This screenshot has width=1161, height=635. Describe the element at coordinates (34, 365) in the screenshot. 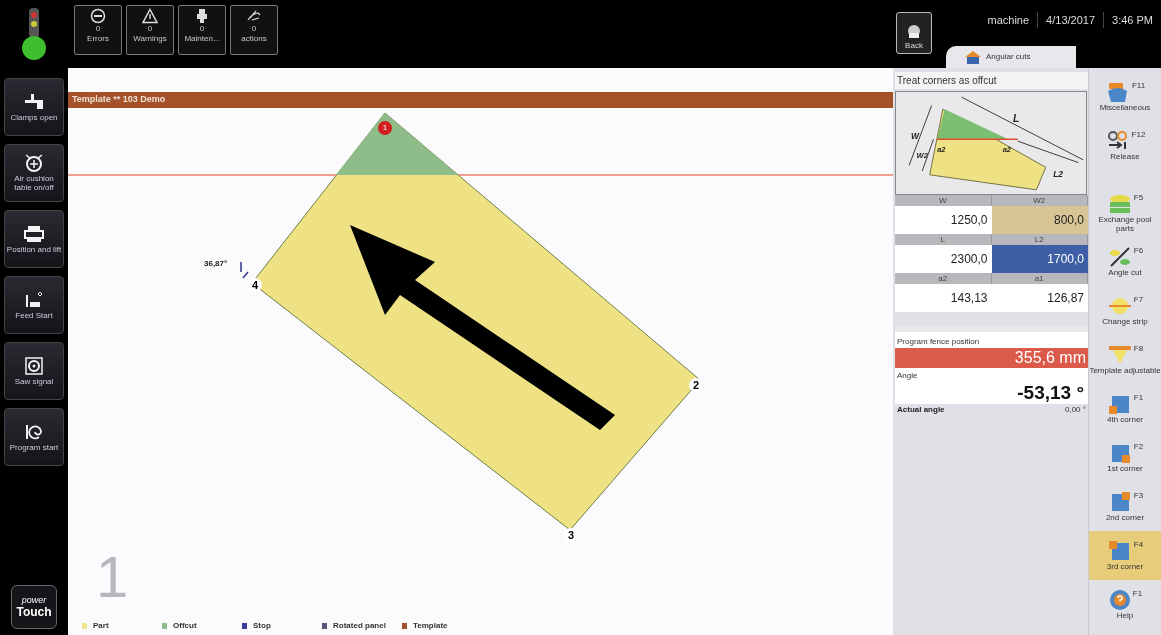

I see `saw-blade-icon` at that location.